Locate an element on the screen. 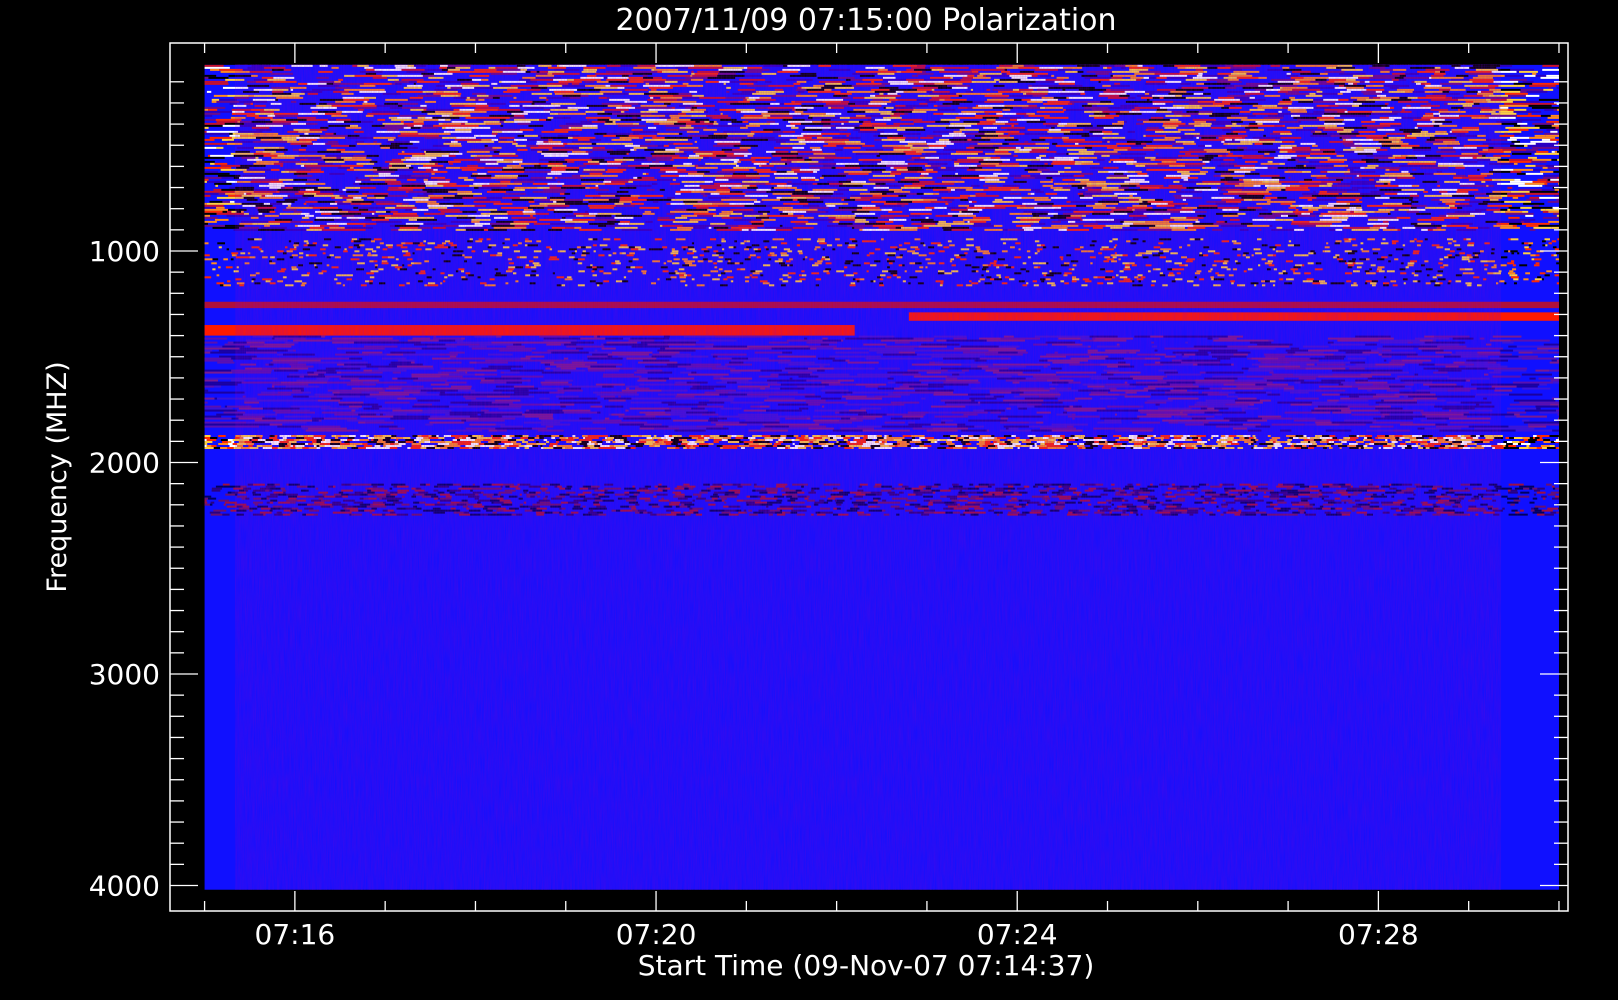 The width and height of the screenshot is (1618, 1000). chart-title: 2007/11/09 07:15:00 Polarization is located at coordinates (865, 20).